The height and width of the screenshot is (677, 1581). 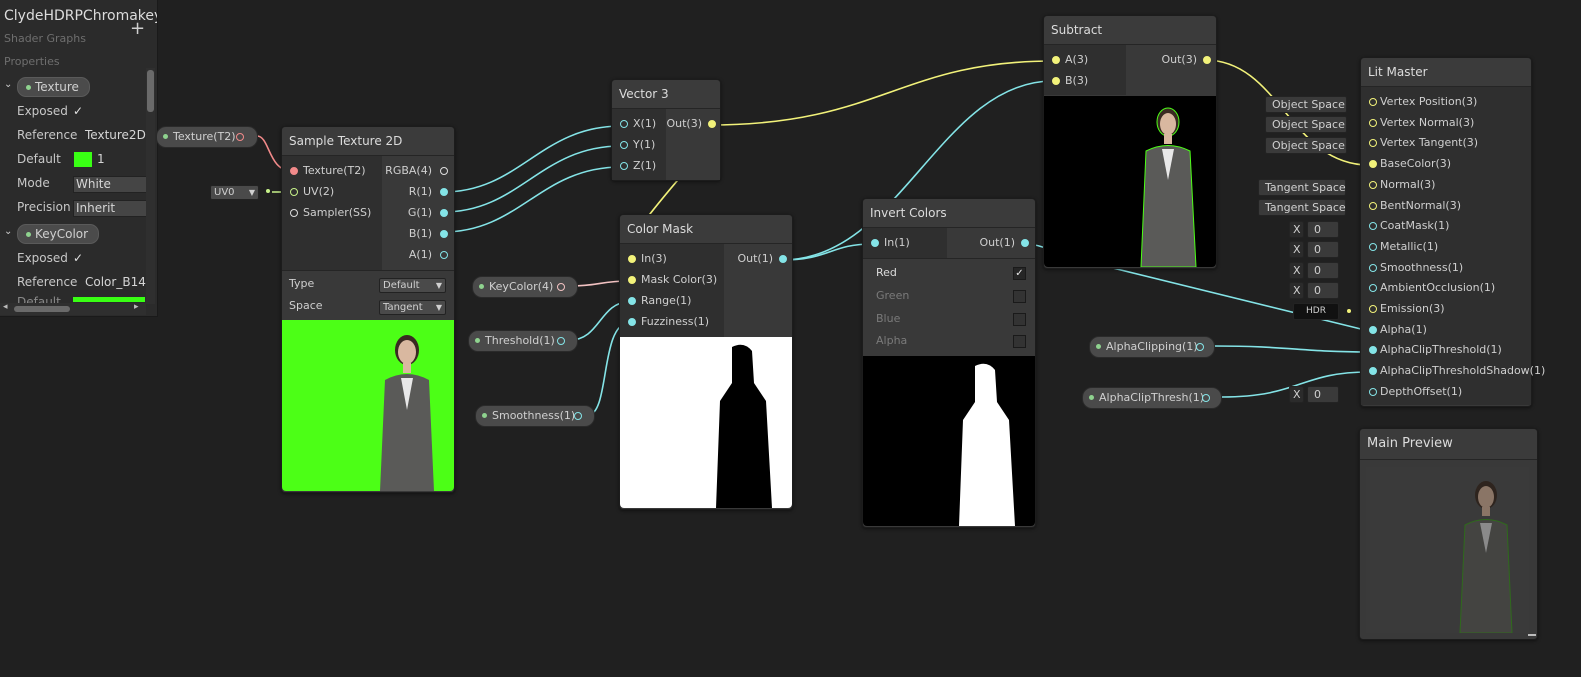 What do you see at coordinates (890, 243) in the screenshot?
I see `port-invert-input: In(1)` at bounding box center [890, 243].